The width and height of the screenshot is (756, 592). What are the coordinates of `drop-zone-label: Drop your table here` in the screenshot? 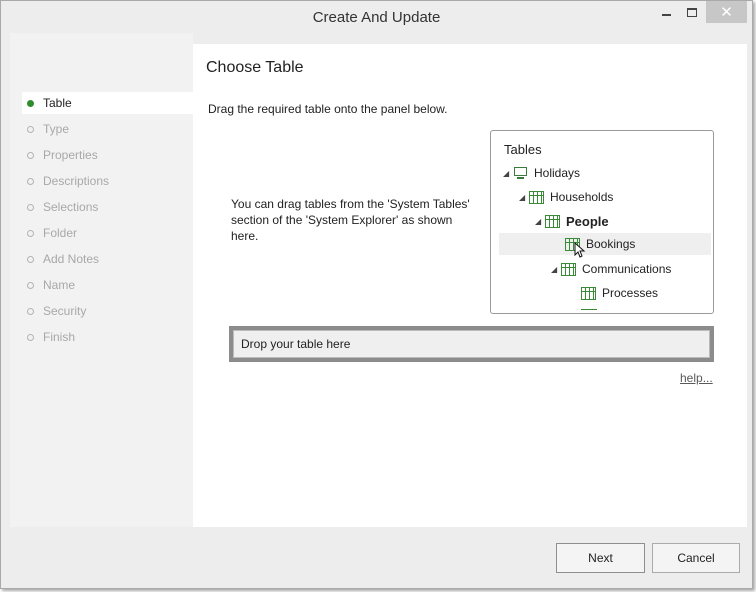 It's located at (471, 344).